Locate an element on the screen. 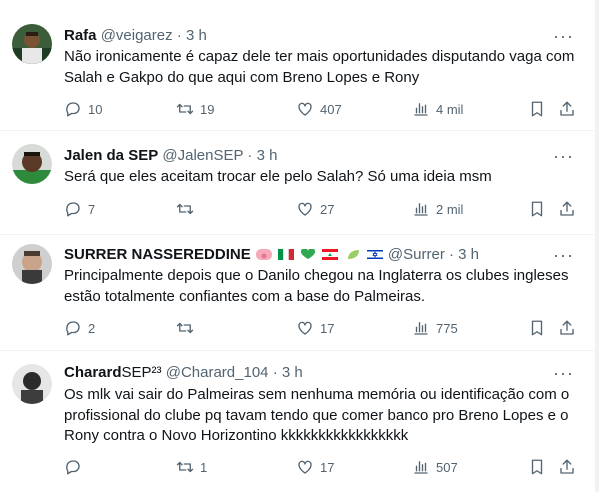  view-count: 507 is located at coordinates (447, 467).